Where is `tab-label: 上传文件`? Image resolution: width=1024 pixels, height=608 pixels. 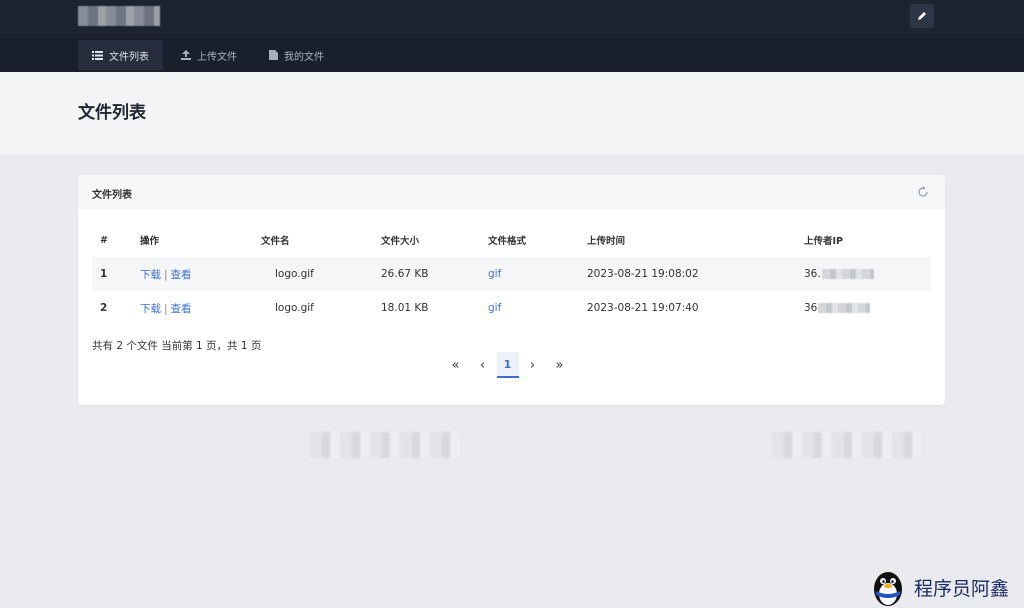
tab-label: 上传文件 is located at coordinates (217, 57).